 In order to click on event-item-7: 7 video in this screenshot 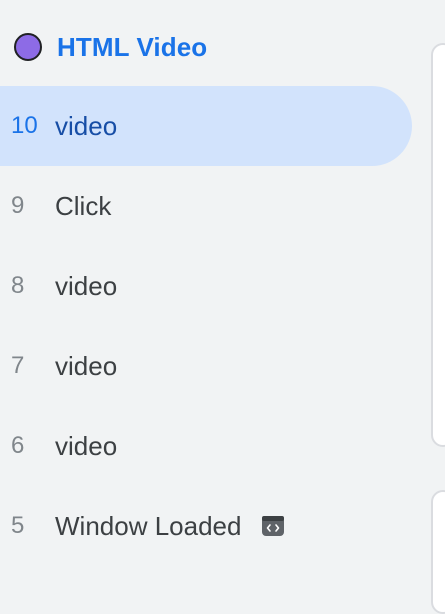, I will do `click(206, 366)`.